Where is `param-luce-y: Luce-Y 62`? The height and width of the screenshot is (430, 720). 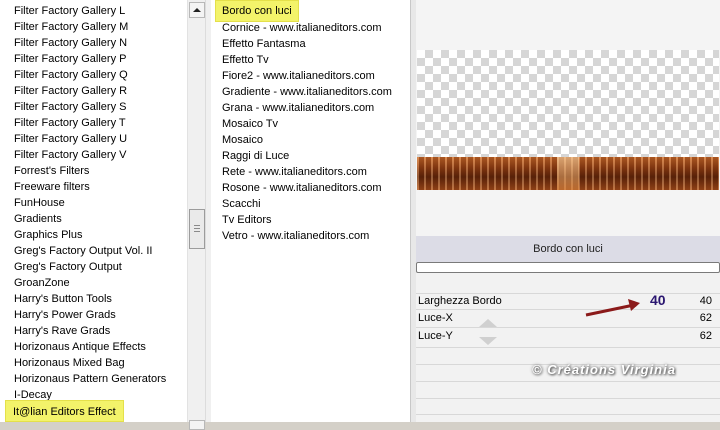
param-luce-y: Luce-Y 62 is located at coordinates (568, 336).